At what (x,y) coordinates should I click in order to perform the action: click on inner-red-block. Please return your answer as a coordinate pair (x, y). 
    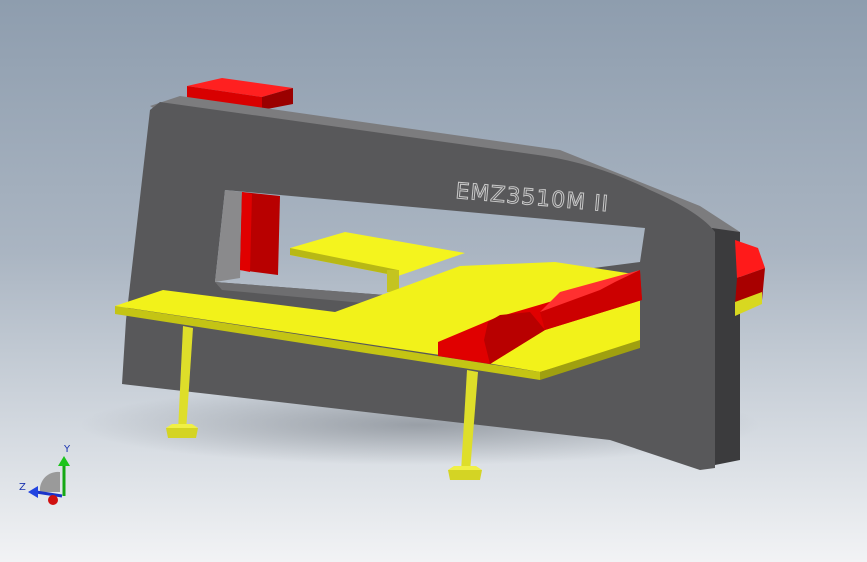
    Looking at the image, I should click on (260, 233).